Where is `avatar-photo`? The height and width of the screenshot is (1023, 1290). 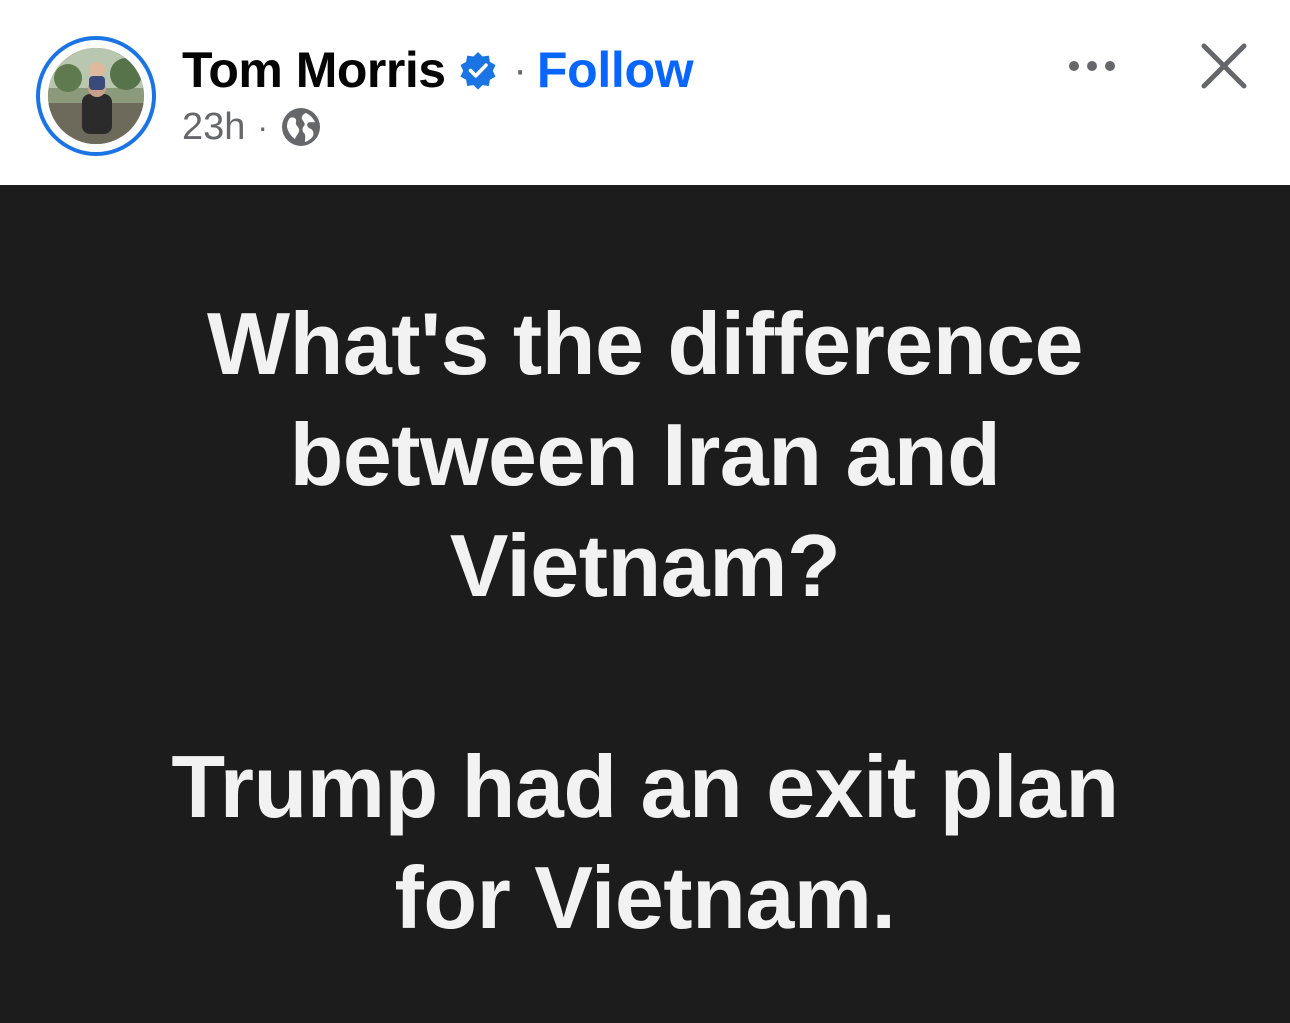
avatar-photo is located at coordinates (96, 96).